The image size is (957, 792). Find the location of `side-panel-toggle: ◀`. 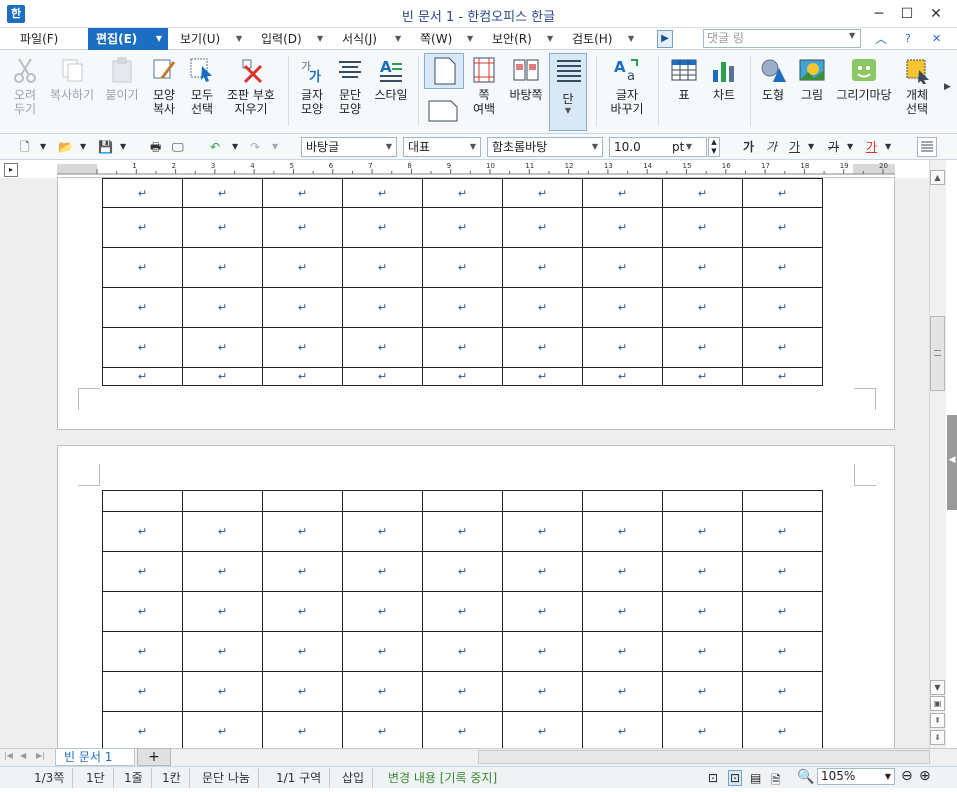

side-panel-toggle: ◀ is located at coordinates (952, 462).